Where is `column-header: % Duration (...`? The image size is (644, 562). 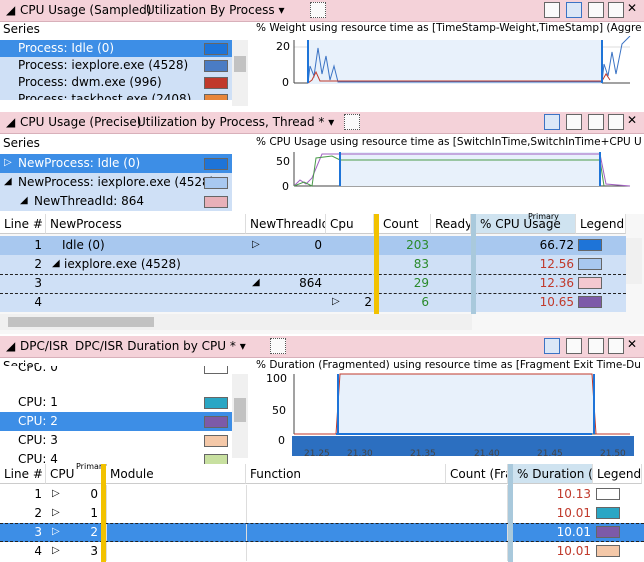 column-header: % Duration (... is located at coordinates (553, 474).